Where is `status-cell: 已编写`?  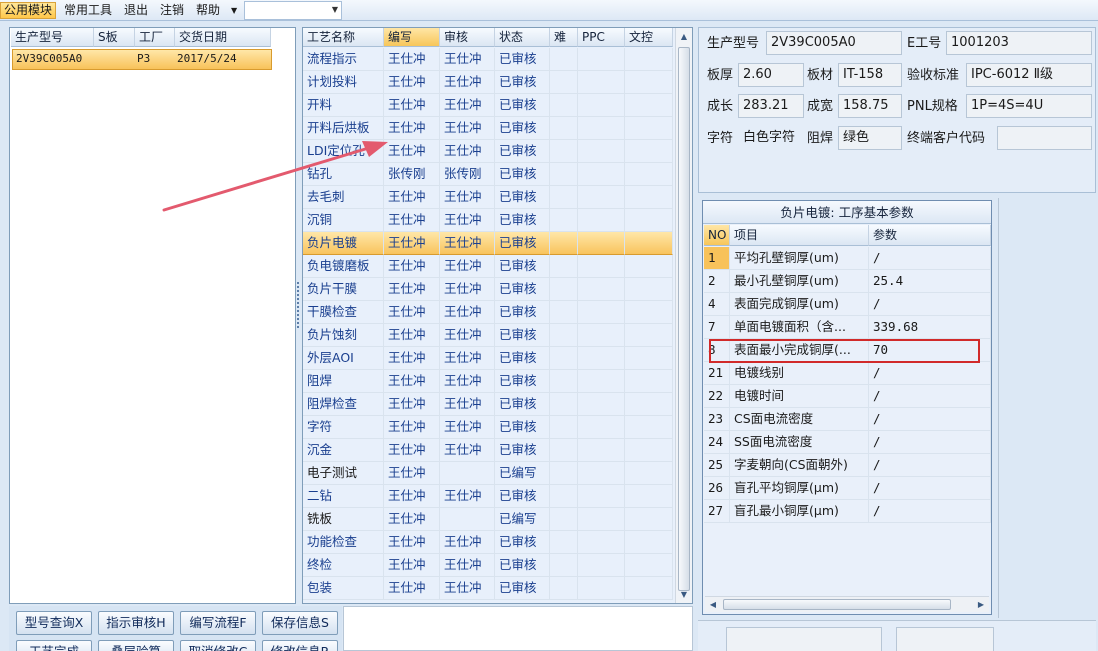 status-cell: 已编写 is located at coordinates (522, 519).